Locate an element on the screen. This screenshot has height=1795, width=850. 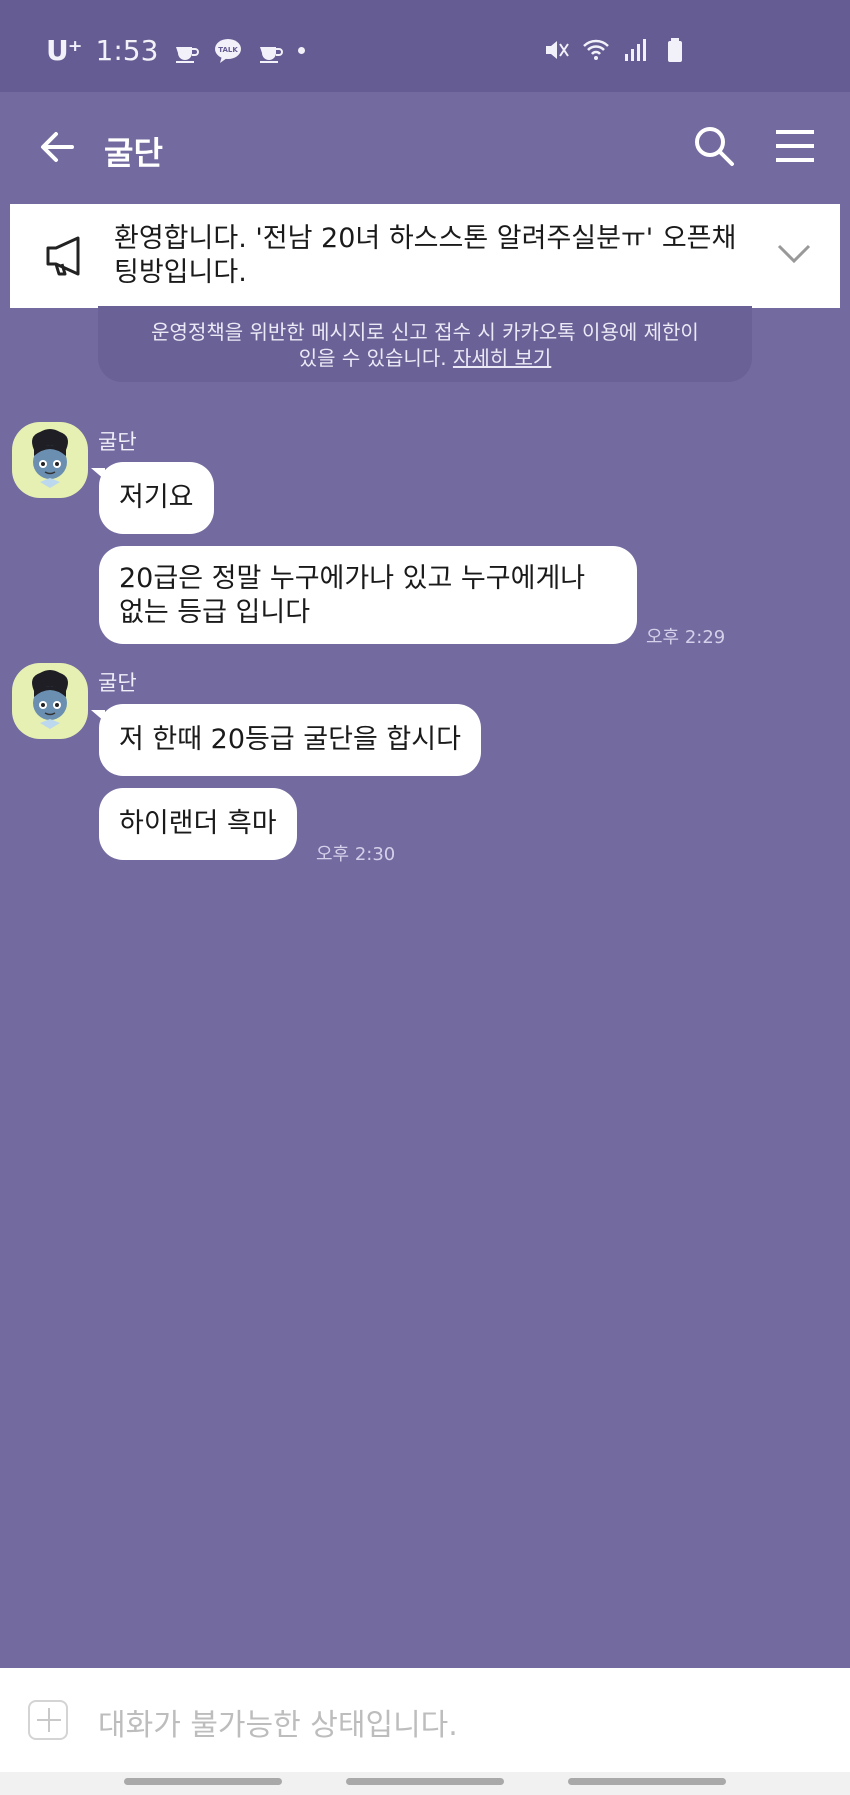
message-input-disabled: 대화가 불가능한 상태입니다. is located at coordinates (278, 1725).